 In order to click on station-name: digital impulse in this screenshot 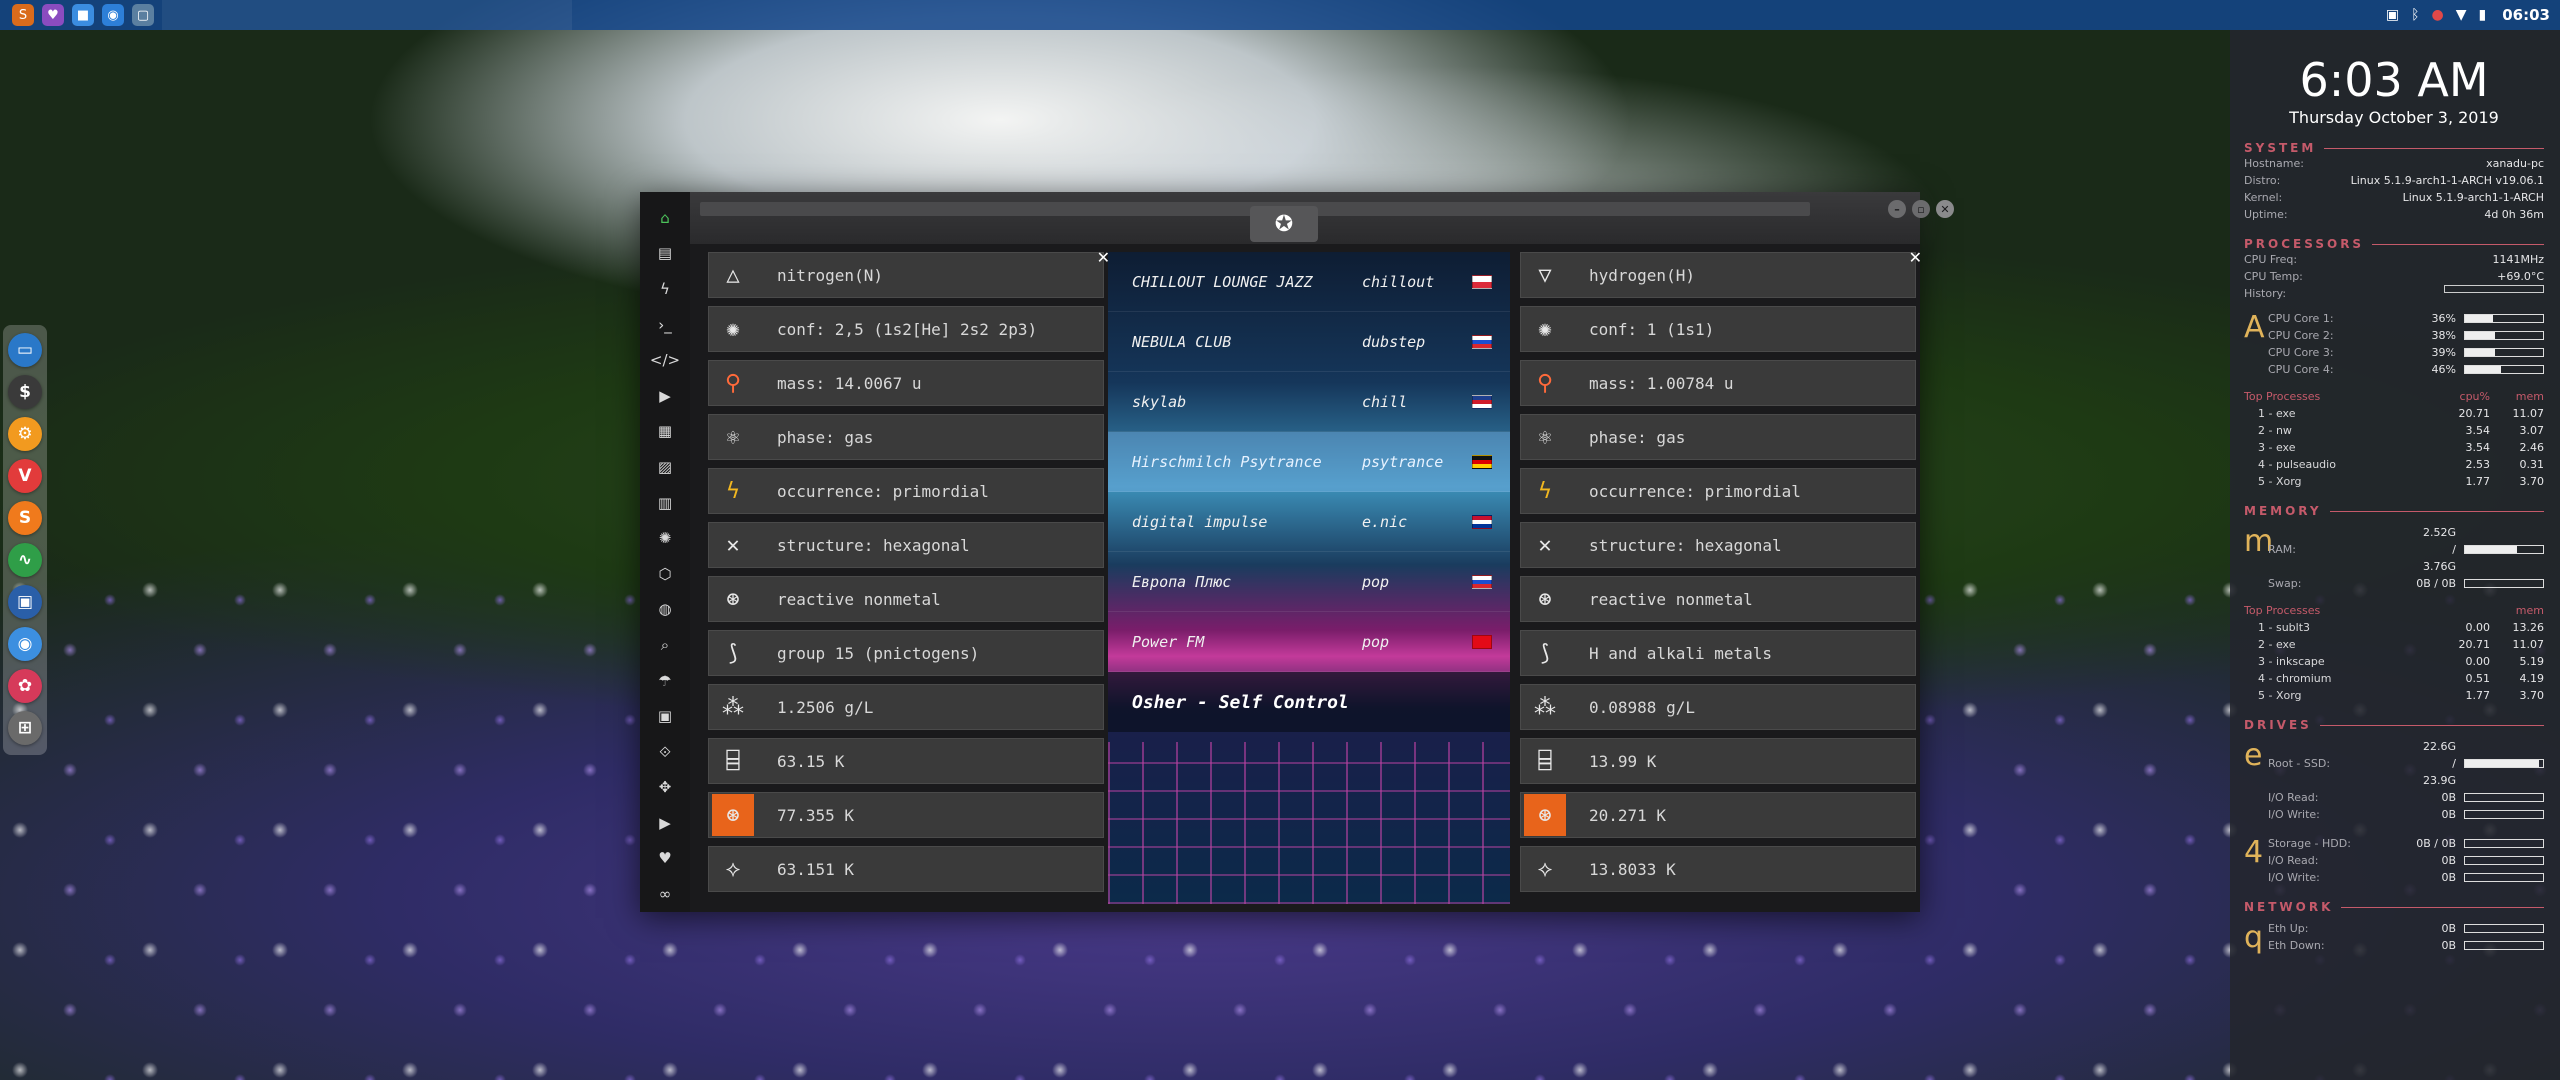, I will do `click(1200, 521)`.